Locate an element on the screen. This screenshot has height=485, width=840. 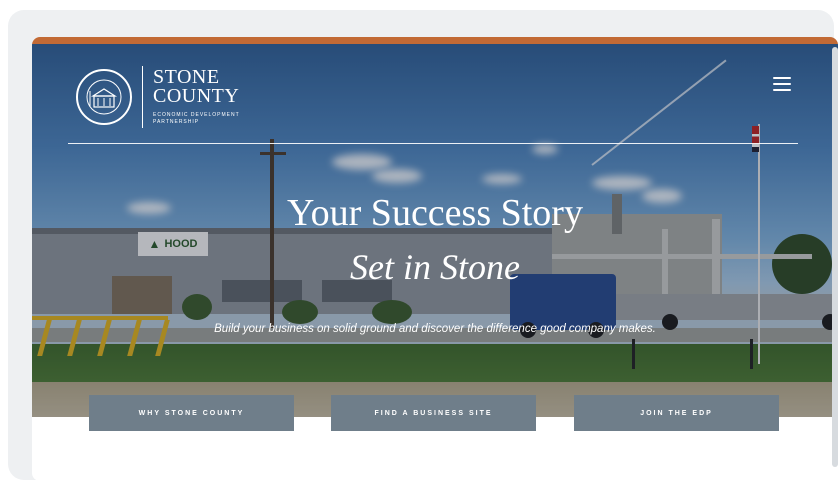
join-edp-button: JOIN THE EDP is located at coordinates (676, 413).